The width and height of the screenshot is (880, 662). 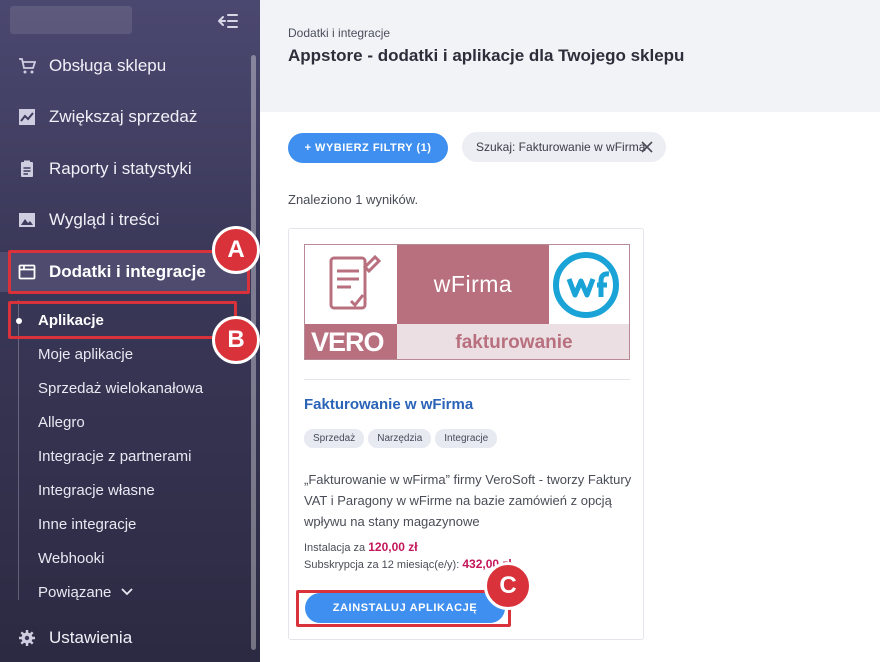 What do you see at coordinates (122, 320) in the screenshot?
I see `highlight-box-b` at bounding box center [122, 320].